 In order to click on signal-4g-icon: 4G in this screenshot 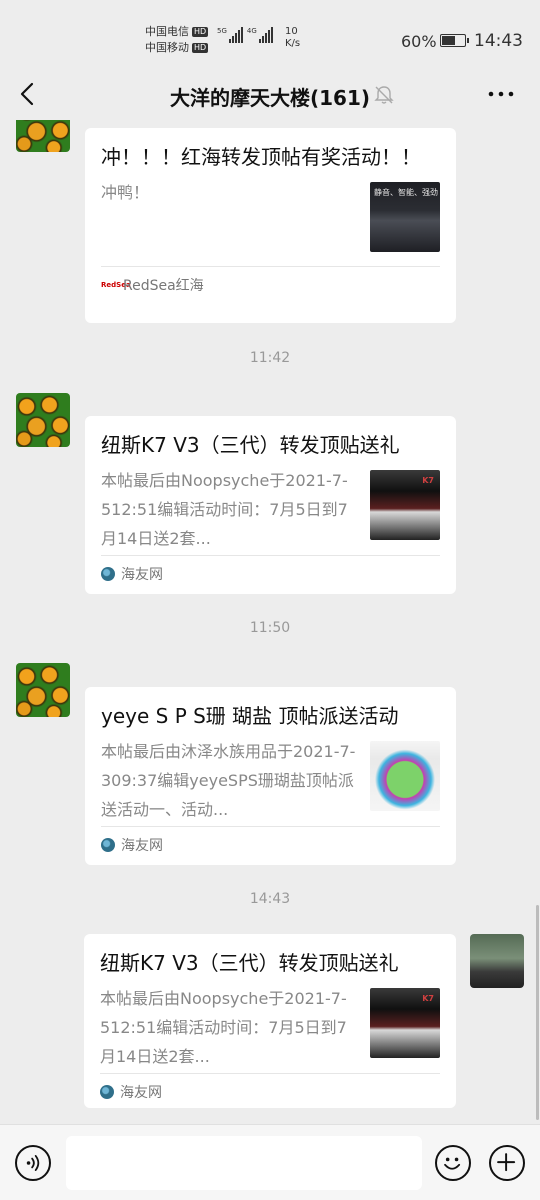, I will do `click(260, 35)`.